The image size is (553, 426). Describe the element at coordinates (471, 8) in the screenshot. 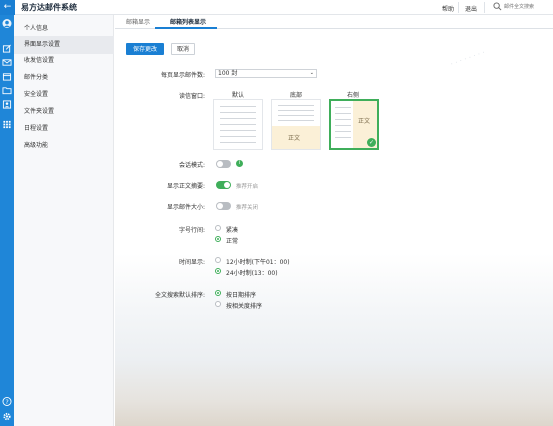

I see `logout-link: 退出` at that location.